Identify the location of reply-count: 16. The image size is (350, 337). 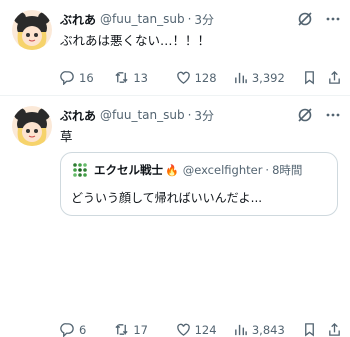
(86, 77).